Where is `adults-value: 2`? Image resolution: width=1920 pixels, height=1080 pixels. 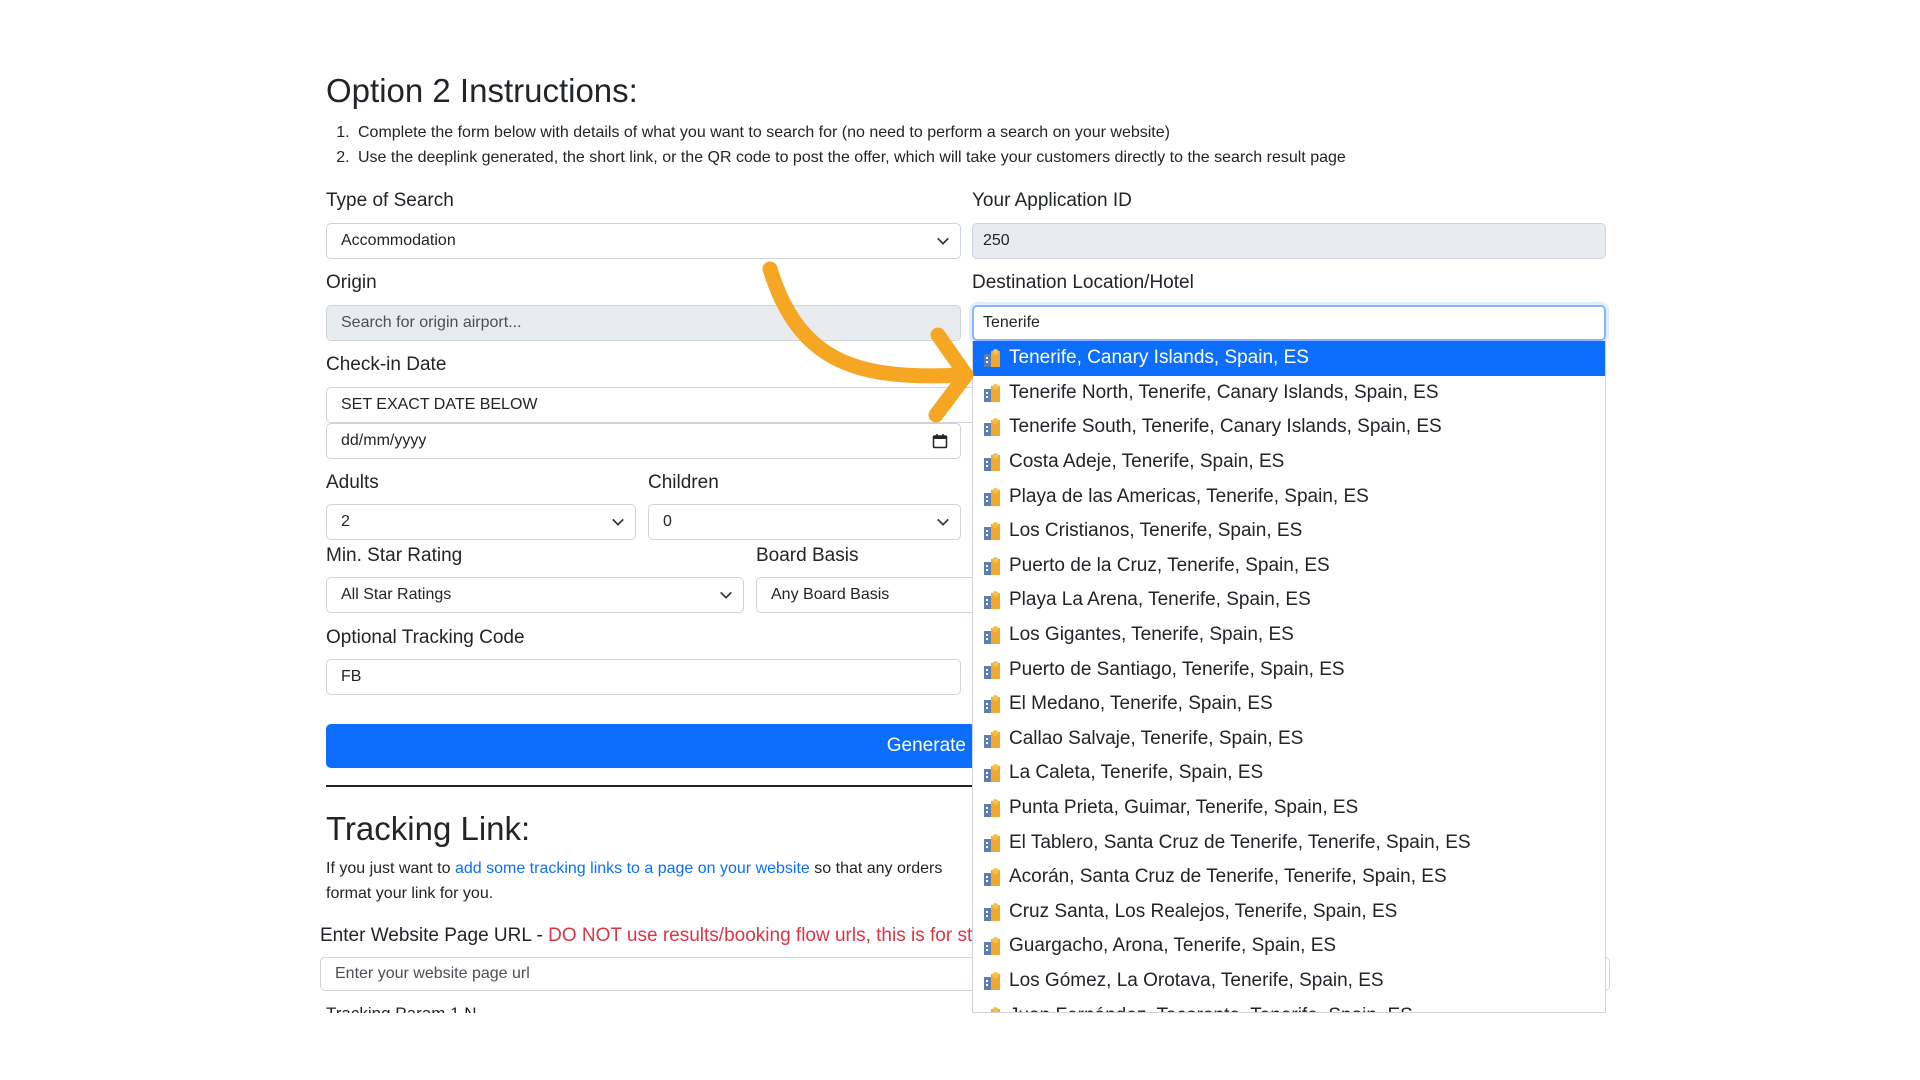 adults-value: 2 is located at coordinates (345, 521).